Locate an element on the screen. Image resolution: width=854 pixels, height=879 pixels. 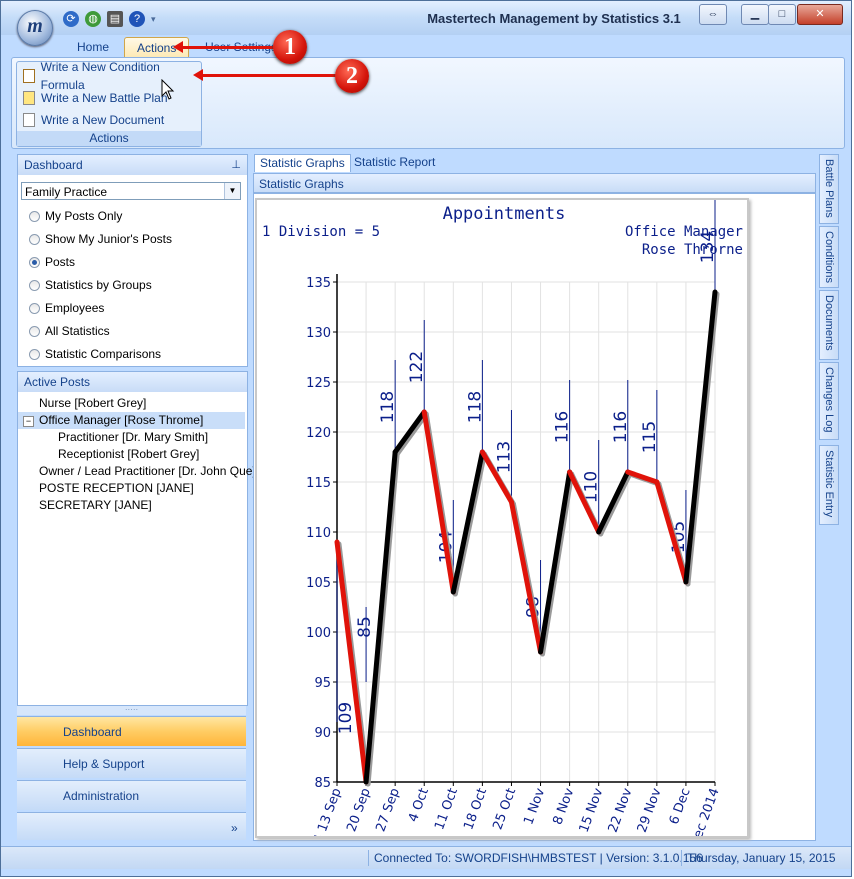
data-label: 85 is located at coordinates (365, 627).